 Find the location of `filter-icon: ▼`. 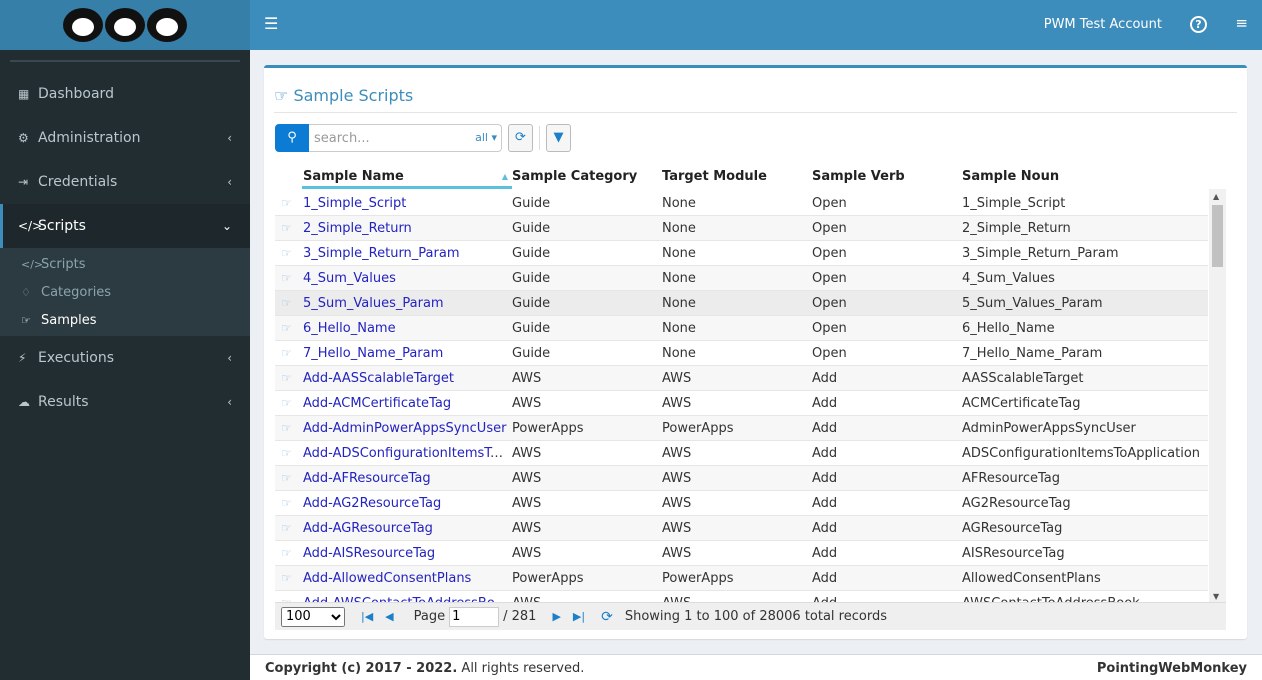

filter-icon: ▼ is located at coordinates (558, 137).